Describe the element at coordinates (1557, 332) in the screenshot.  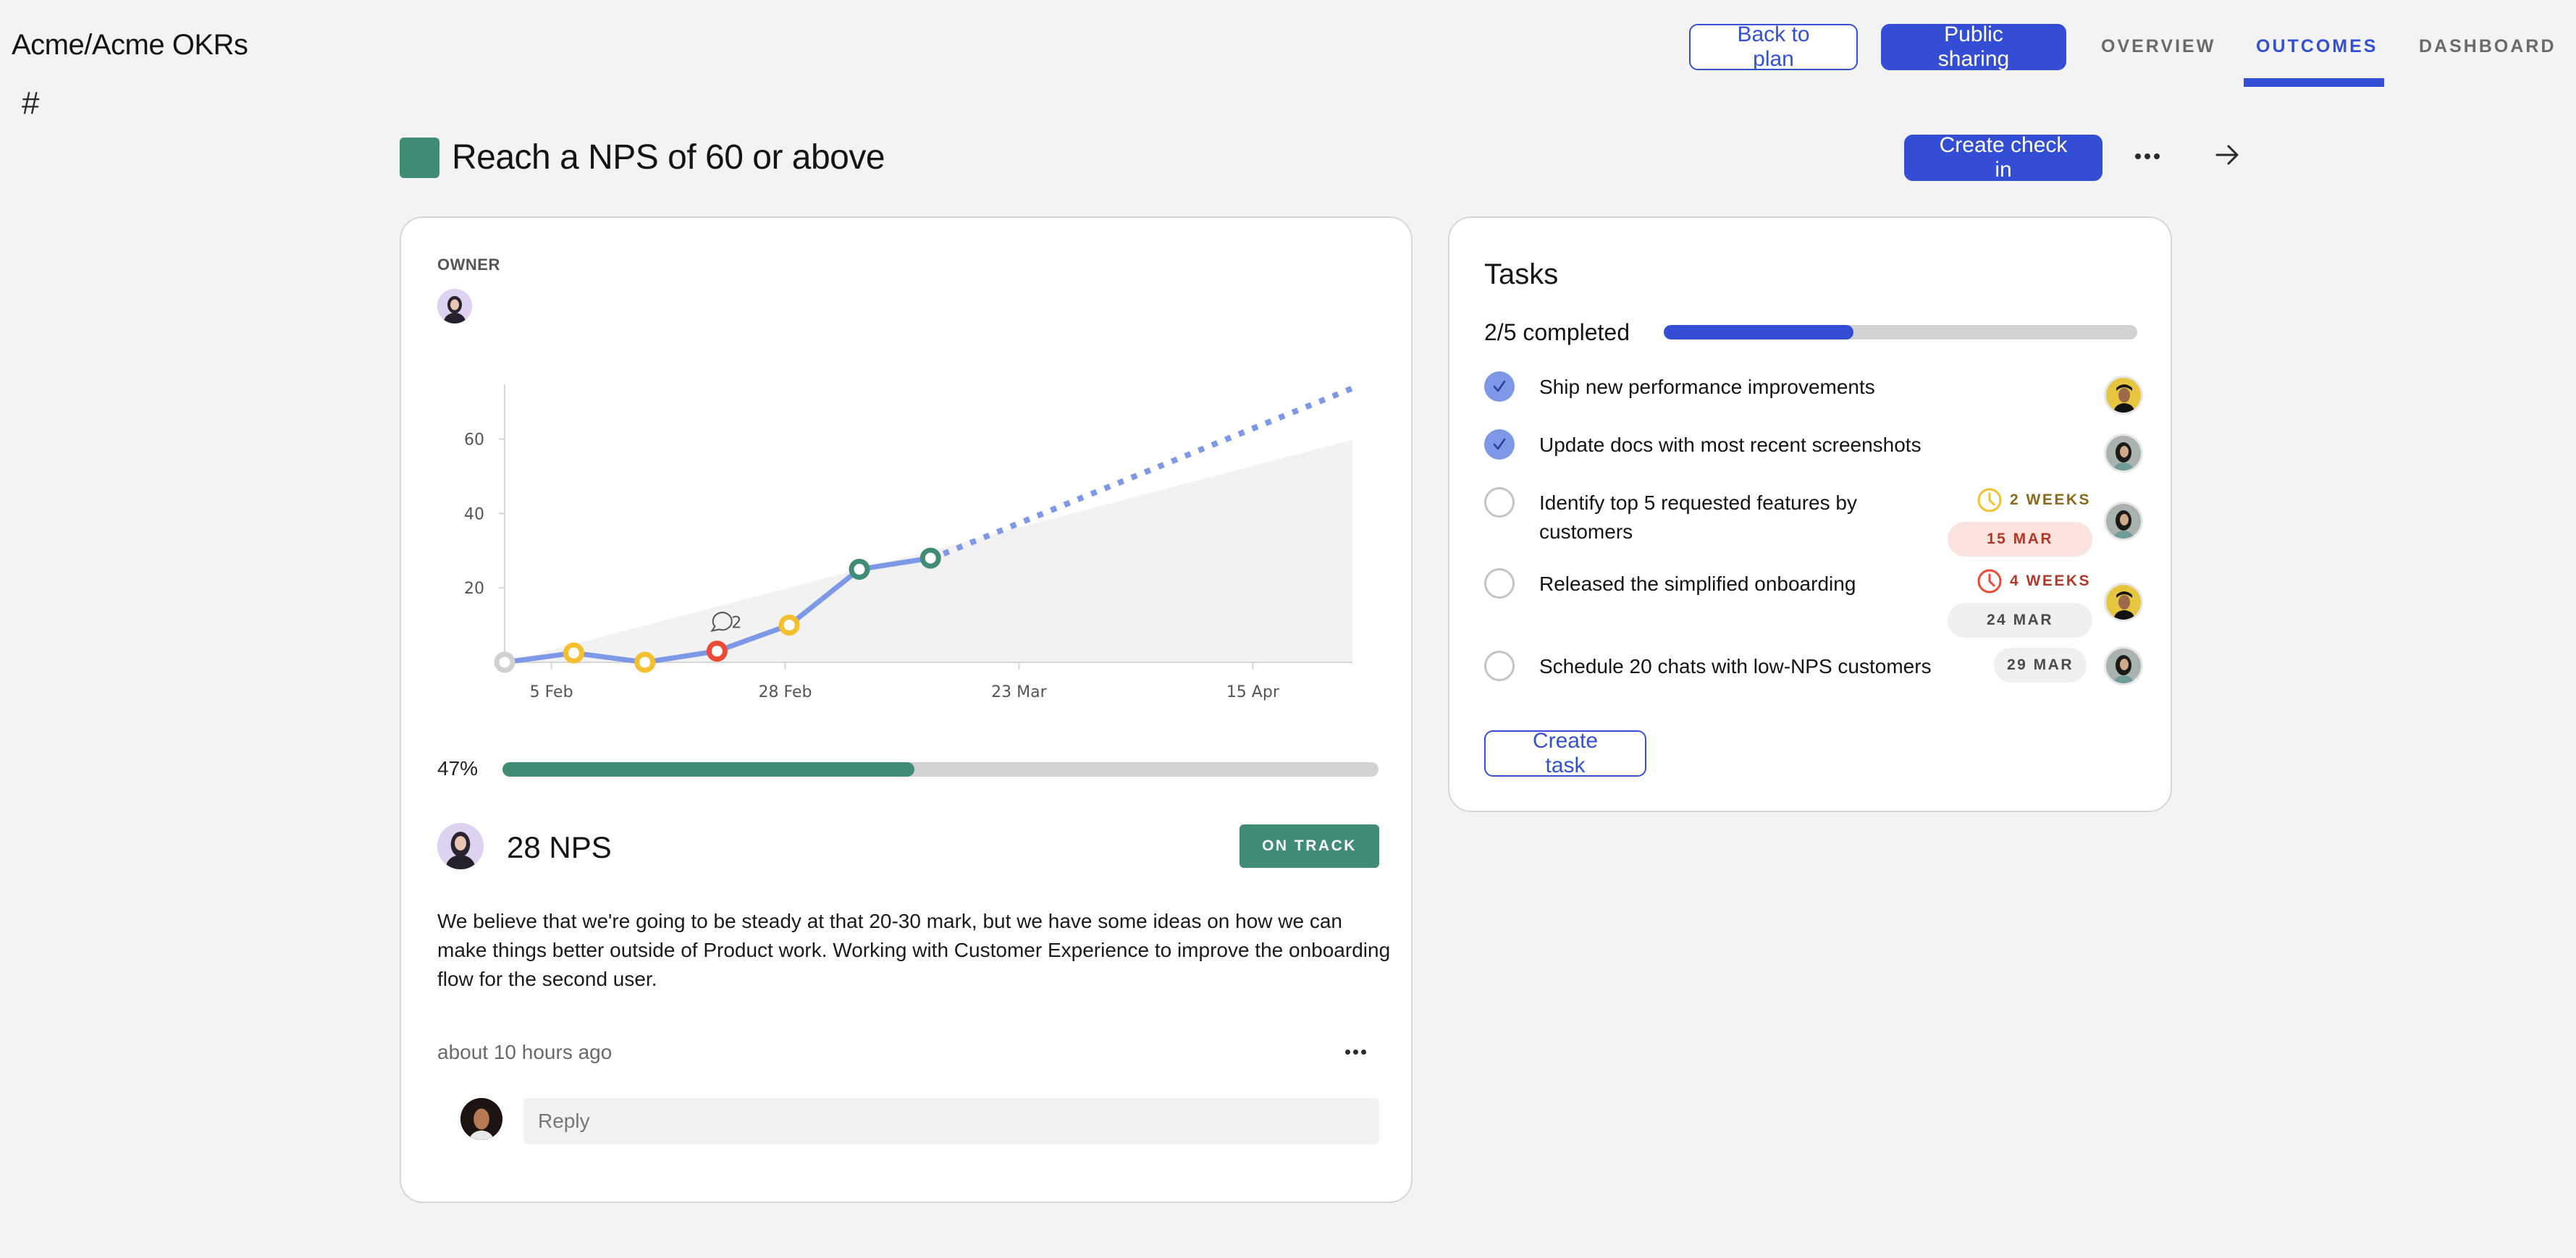
I see `tasks-completed-count: 2/5 completed` at that location.